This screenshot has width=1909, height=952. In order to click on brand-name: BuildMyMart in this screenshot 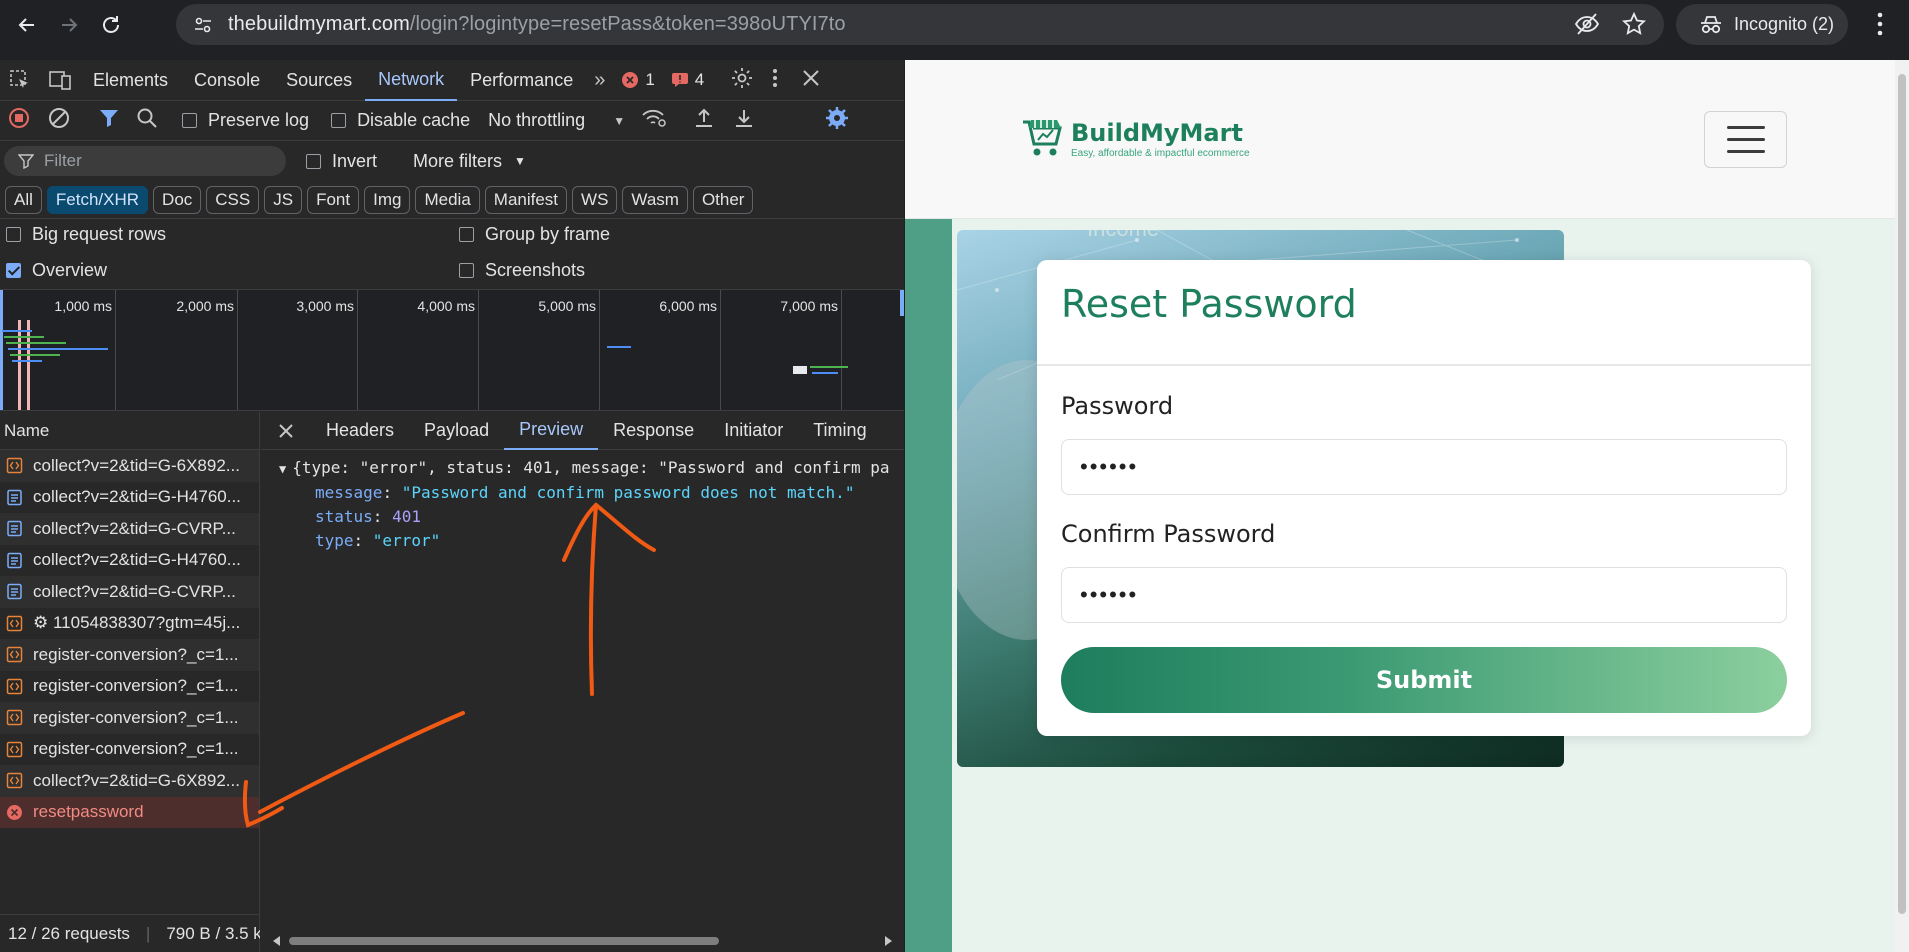, I will do `click(1157, 132)`.